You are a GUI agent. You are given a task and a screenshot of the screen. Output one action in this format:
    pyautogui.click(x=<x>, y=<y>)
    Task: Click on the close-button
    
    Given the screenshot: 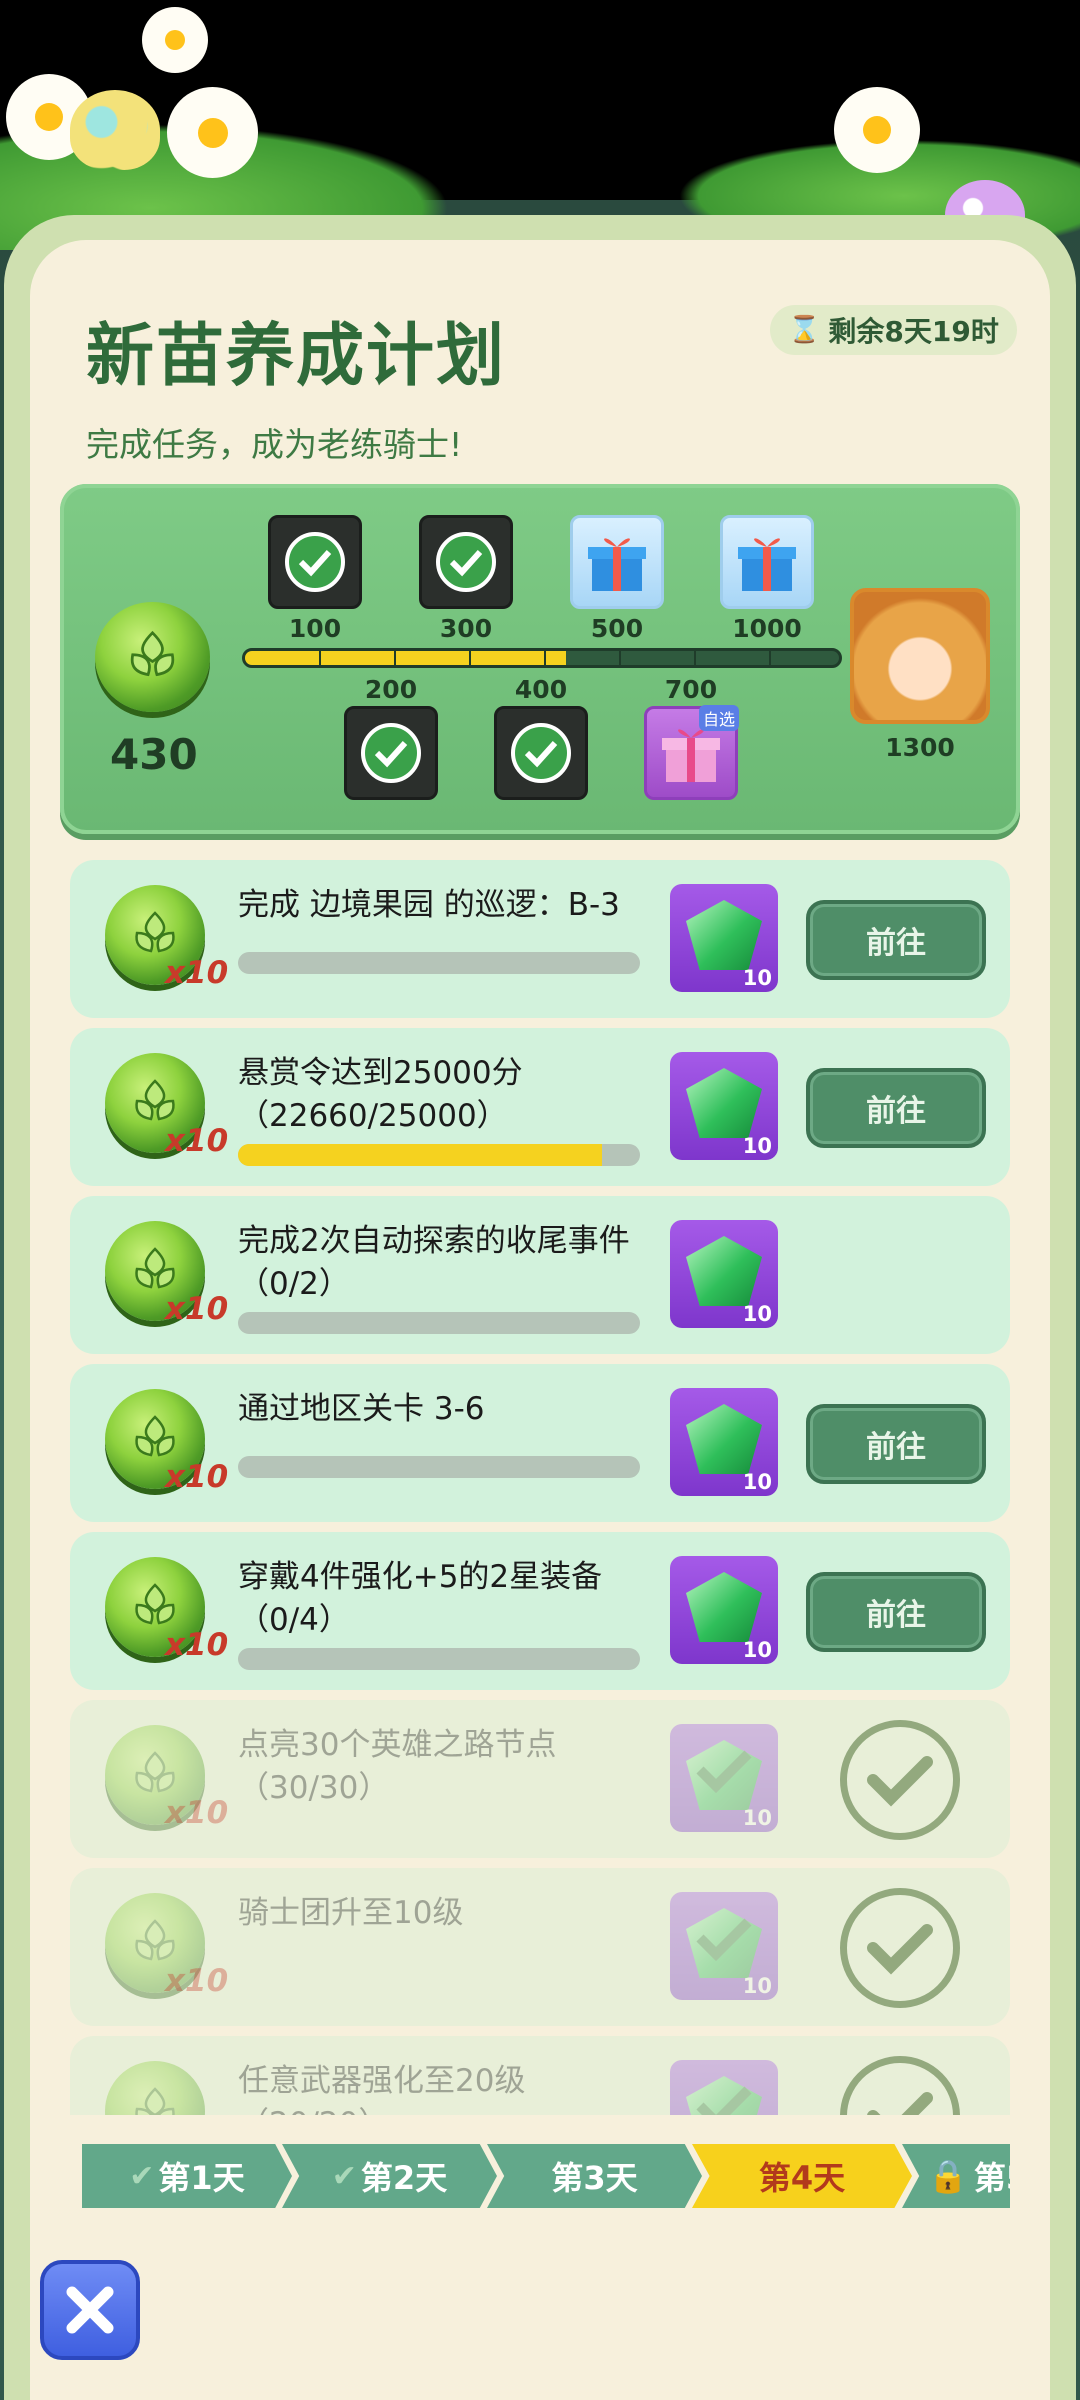 What is the action you would take?
    pyautogui.click(x=90, y=2310)
    